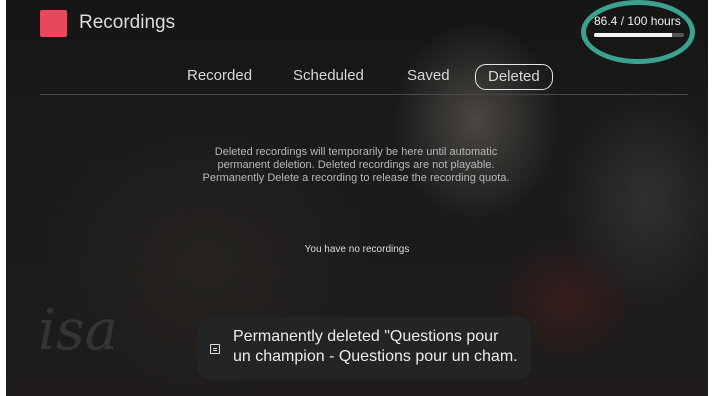  What do you see at coordinates (366, 336) in the screenshot?
I see `toast-line-1: Permanently deleted "Questions pour` at bounding box center [366, 336].